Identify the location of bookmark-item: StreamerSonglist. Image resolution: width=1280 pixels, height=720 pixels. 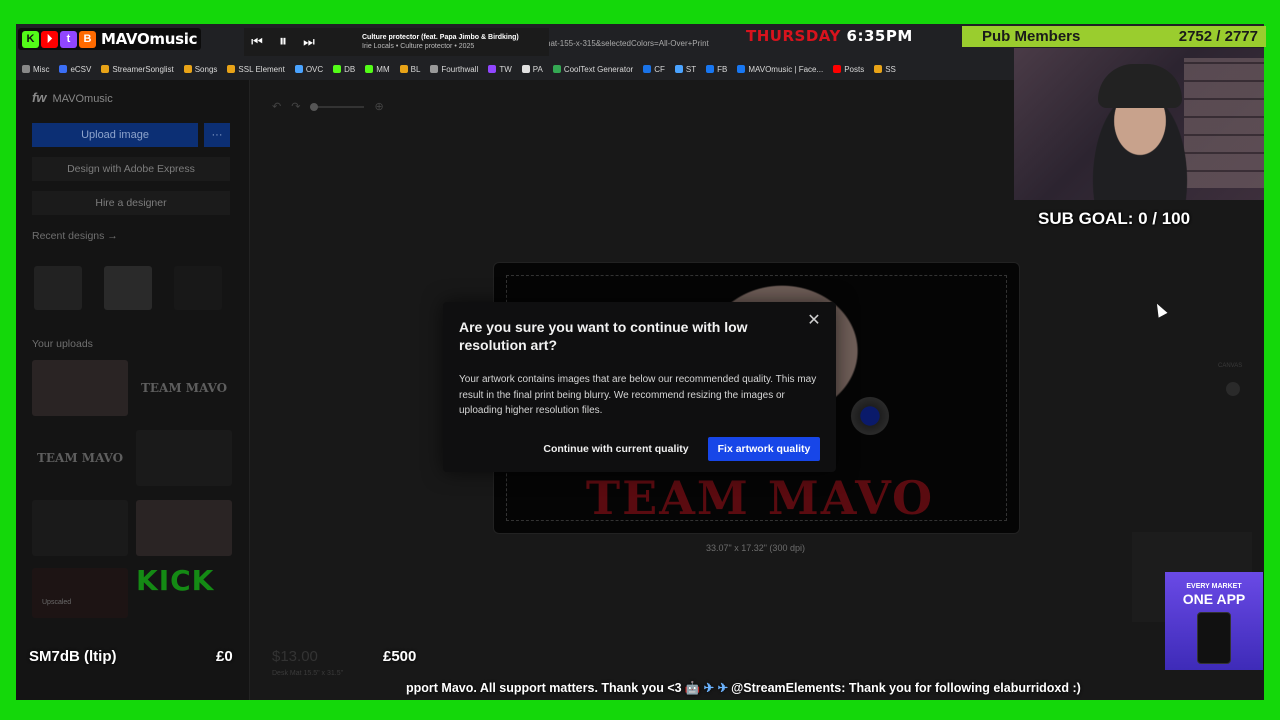
(137, 69).